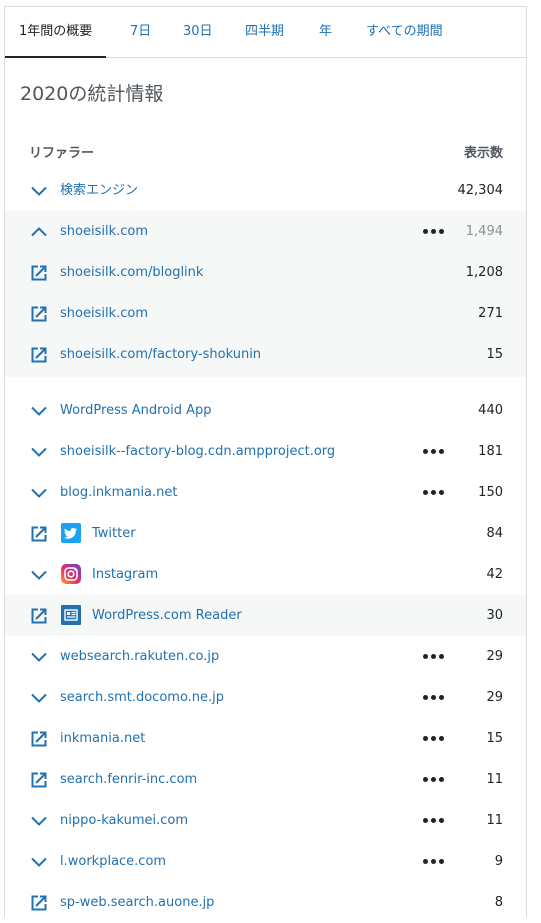 The height and width of the screenshot is (923, 541). What do you see at coordinates (140, 32) in the screenshot?
I see `tab-7-days: 7日` at bounding box center [140, 32].